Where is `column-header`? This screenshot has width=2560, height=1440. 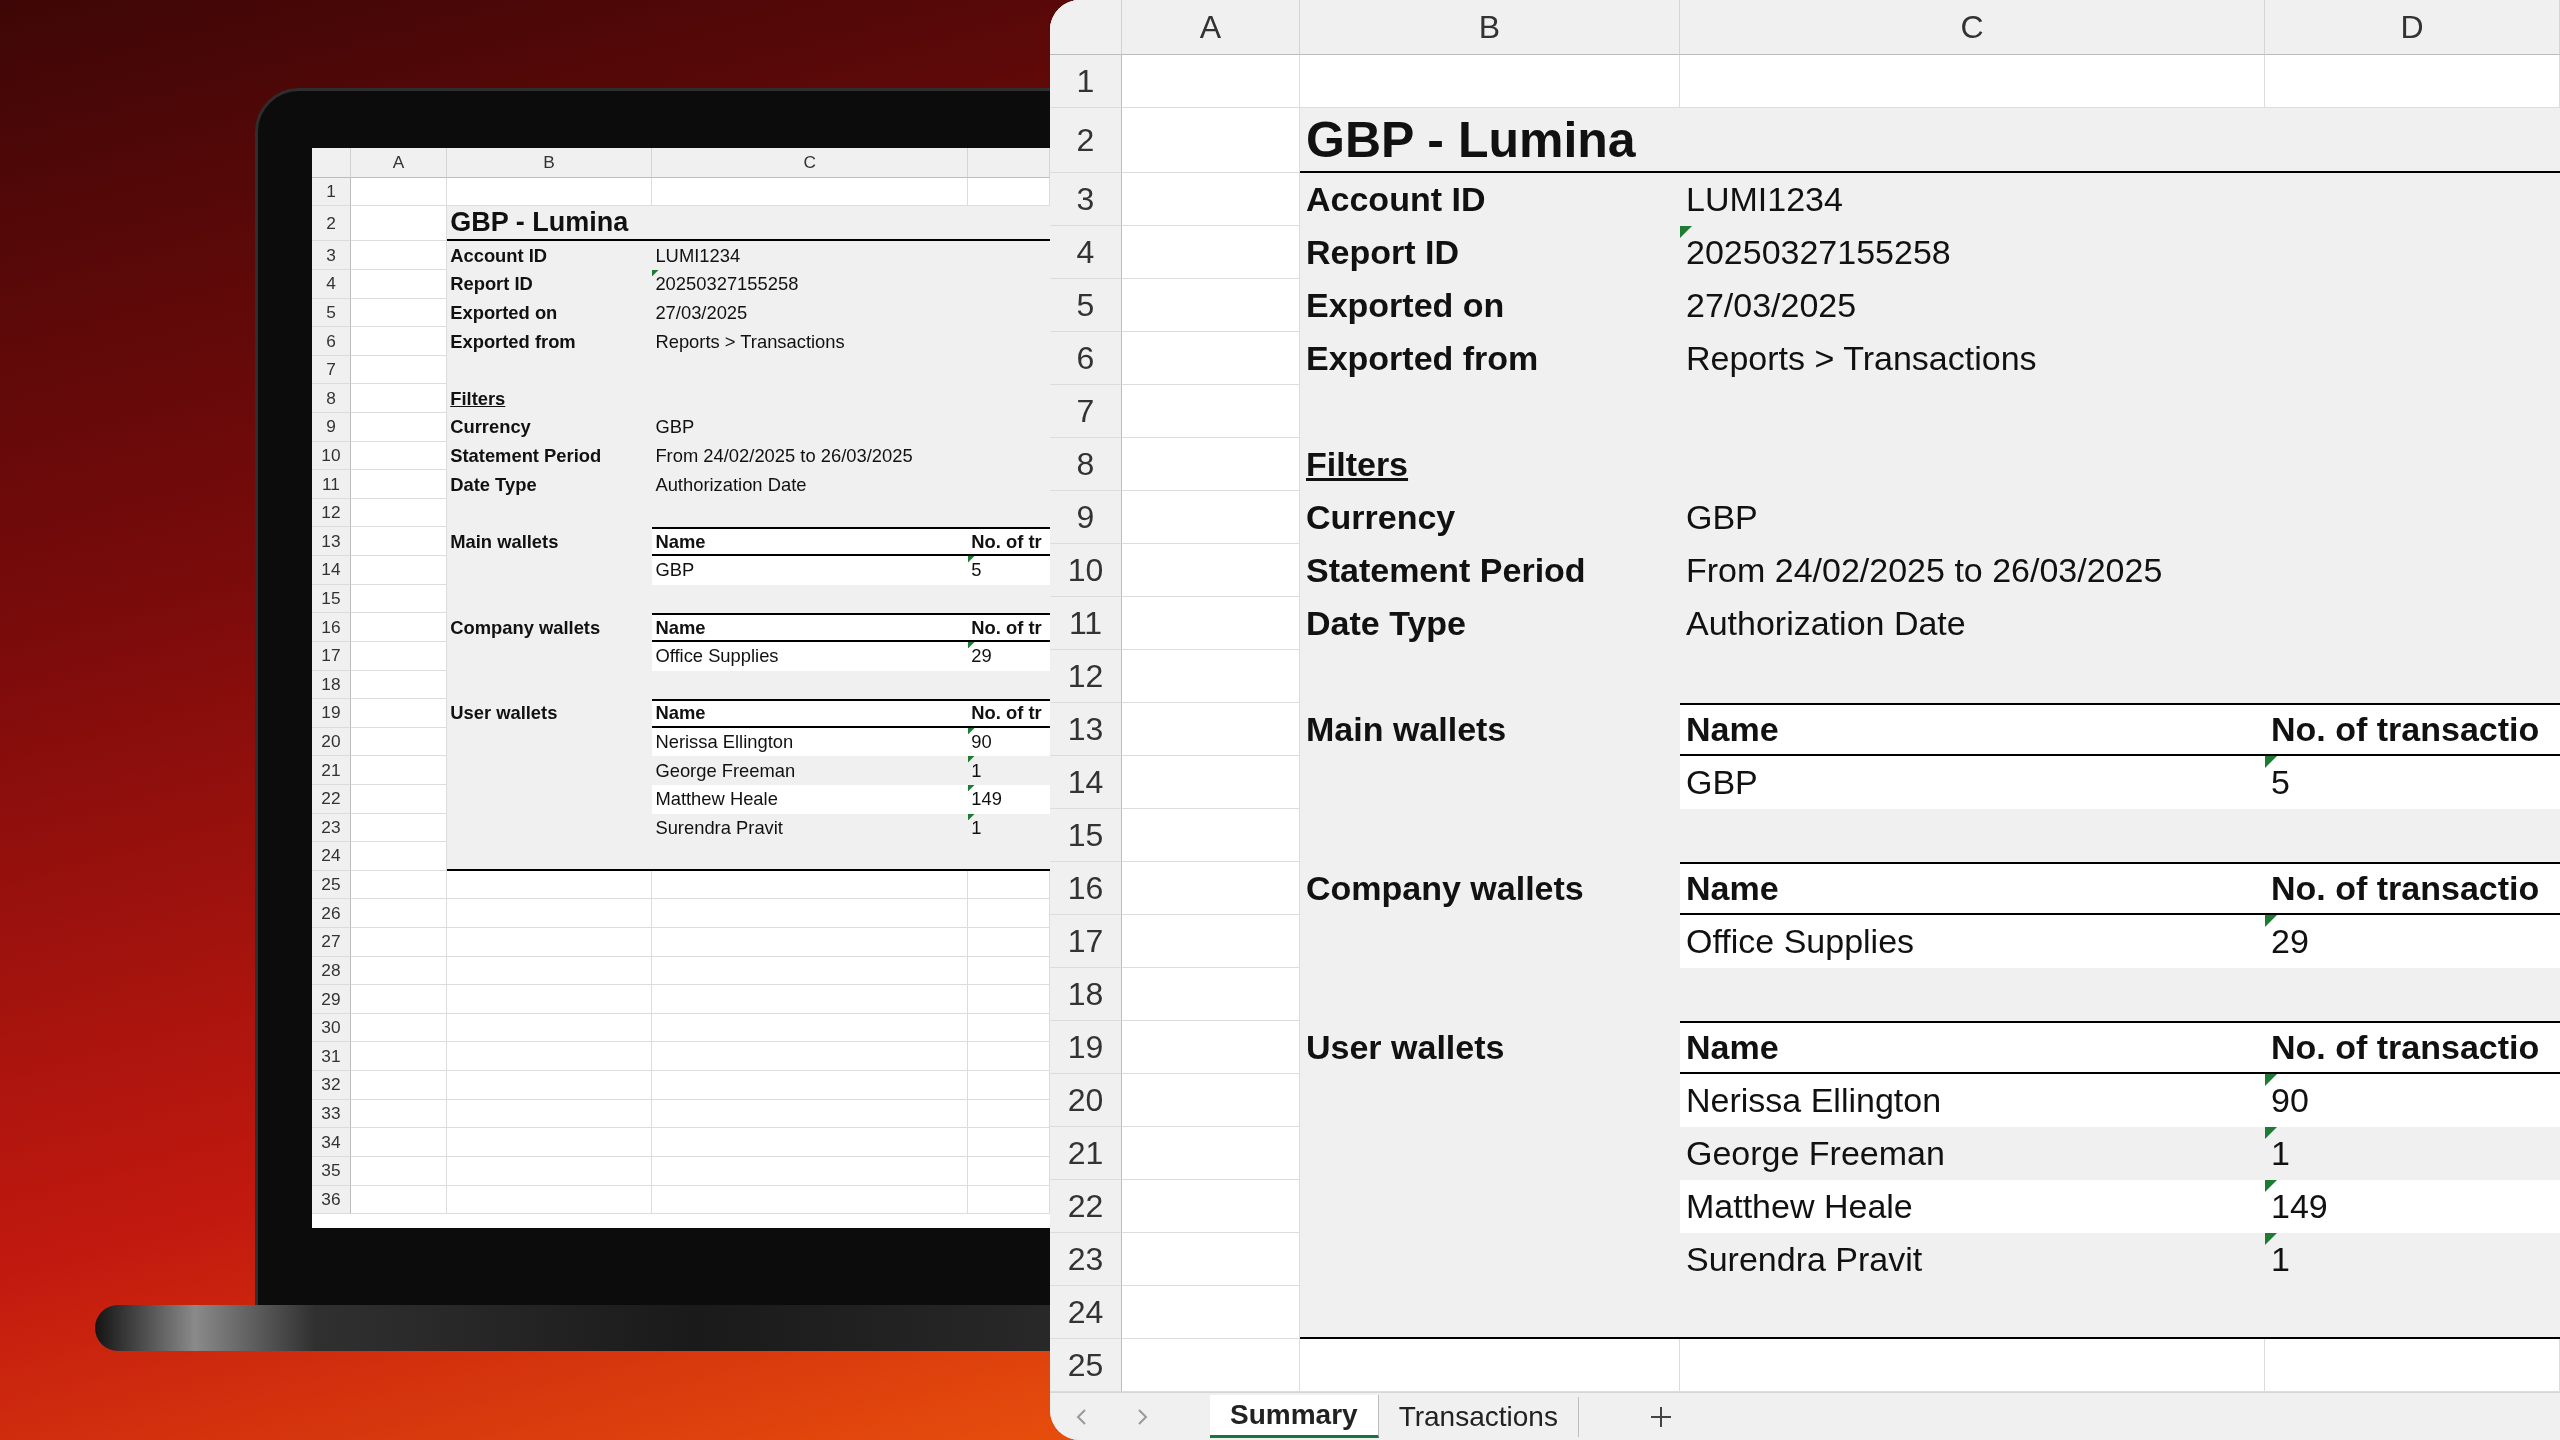
column-header is located at coordinates (1009, 163).